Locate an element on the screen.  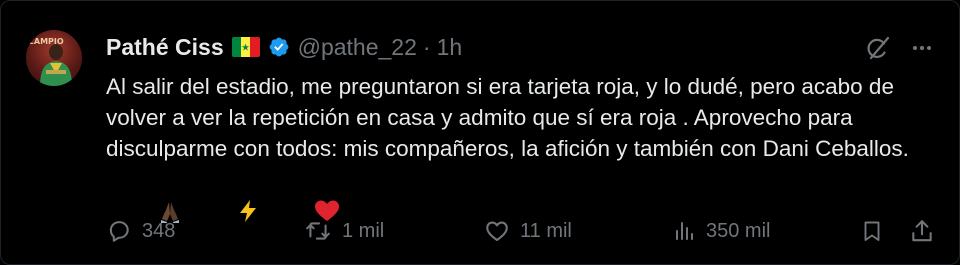
share-button is located at coordinates (922, 231).